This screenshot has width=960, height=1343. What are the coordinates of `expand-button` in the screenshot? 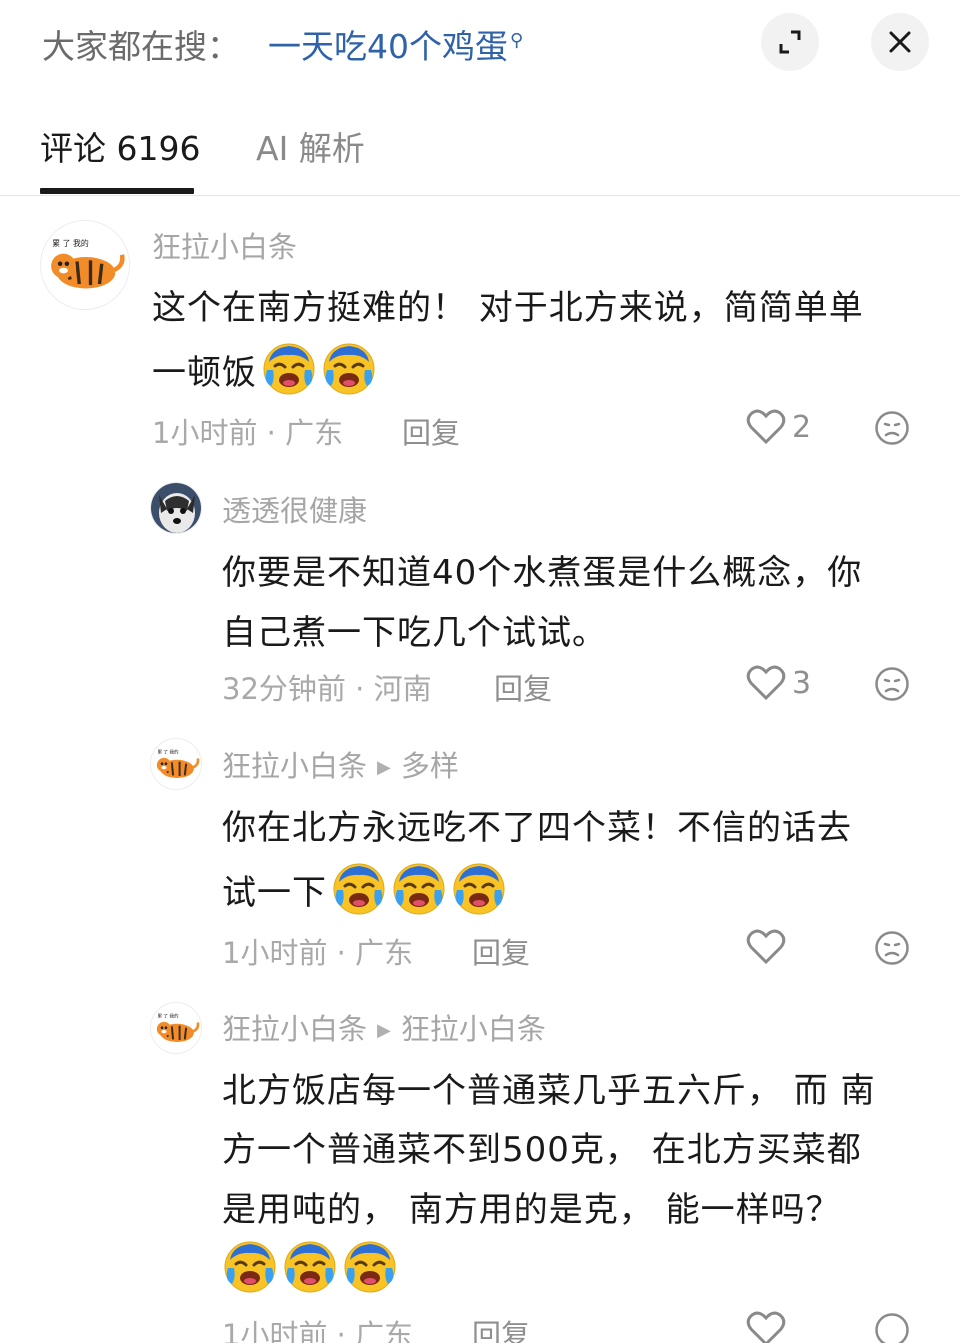 It's located at (790, 42).